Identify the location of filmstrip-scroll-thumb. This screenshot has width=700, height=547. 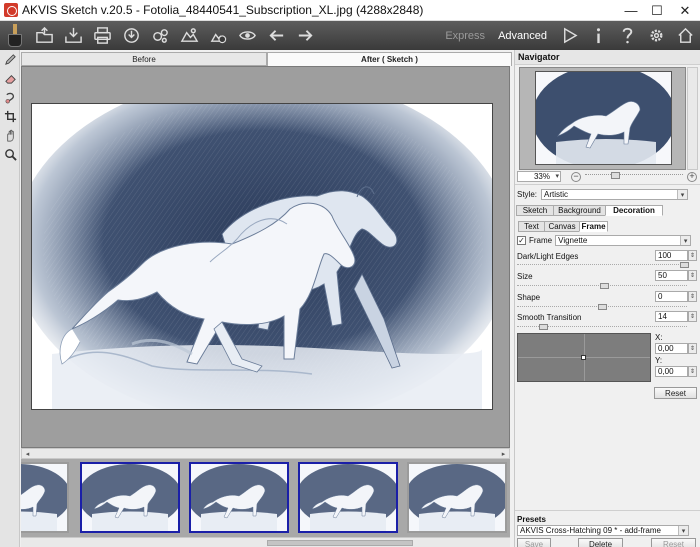
(340, 543).